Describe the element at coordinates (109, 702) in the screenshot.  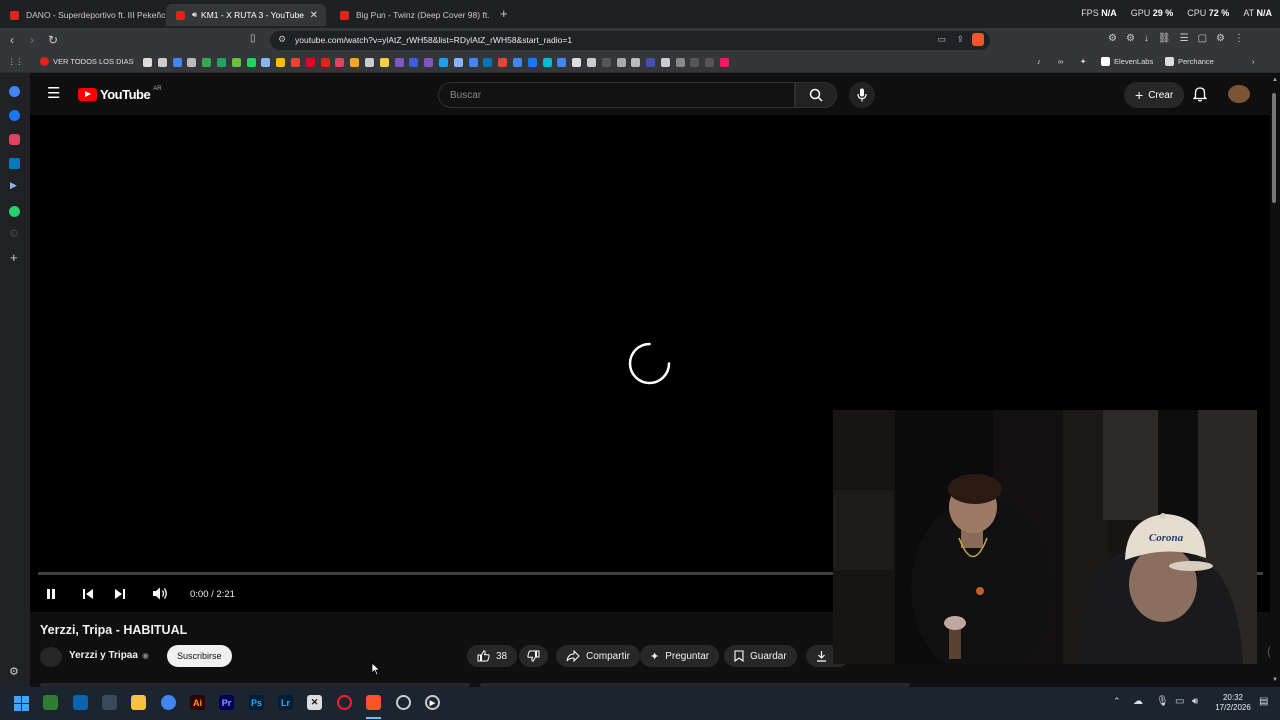
I see `calculator-icon` at that location.